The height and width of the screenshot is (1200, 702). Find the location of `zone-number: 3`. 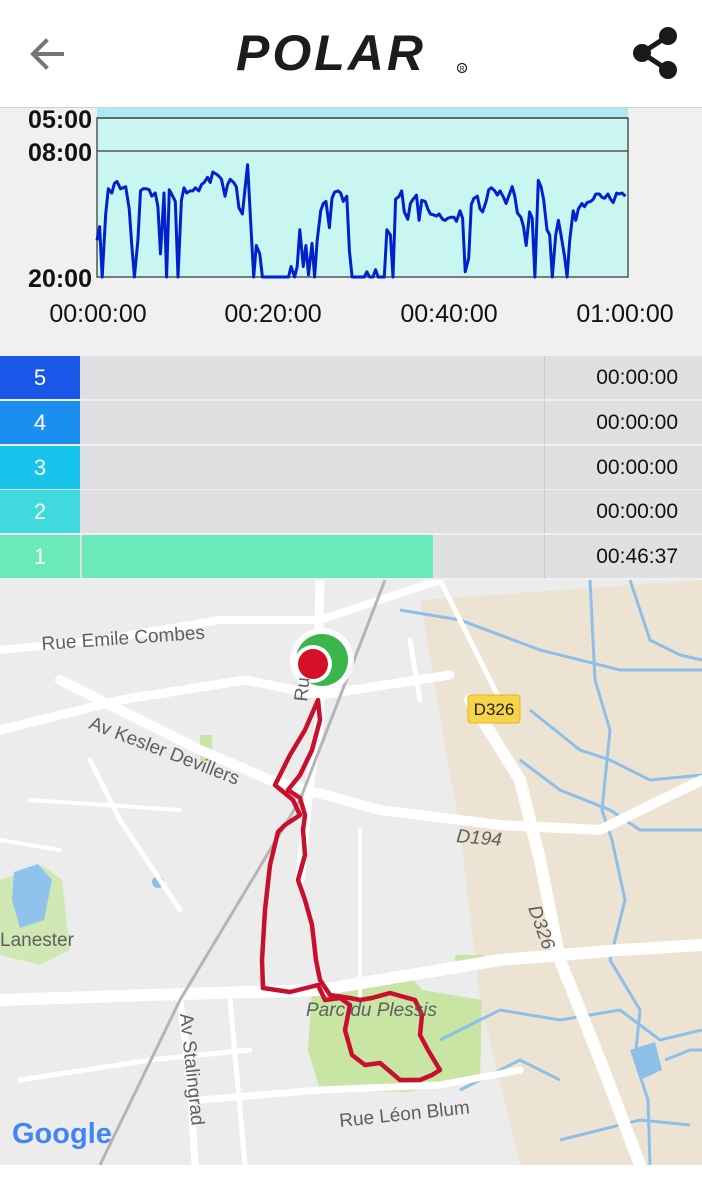

zone-number: 3 is located at coordinates (40, 467).